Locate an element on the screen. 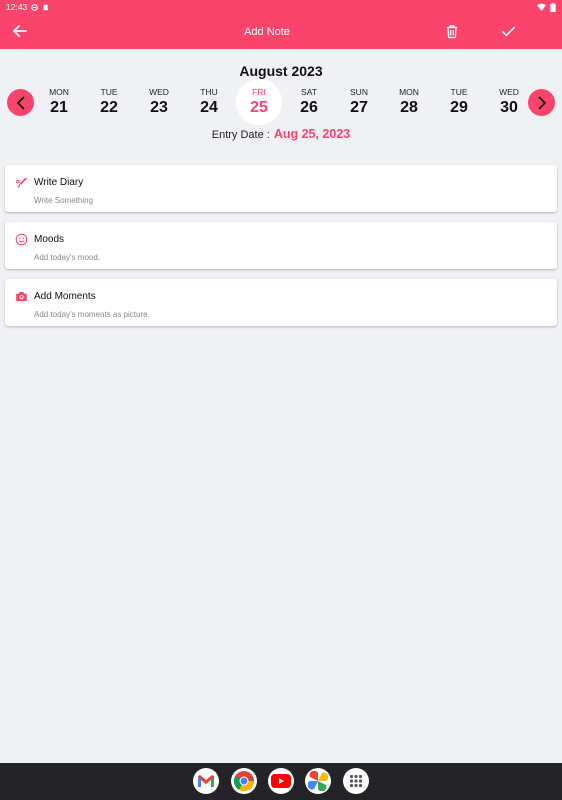 The width and height of the screenshot is (562, 800). app-bar: 12:43 Add Note is located at coordinates (281, 24).